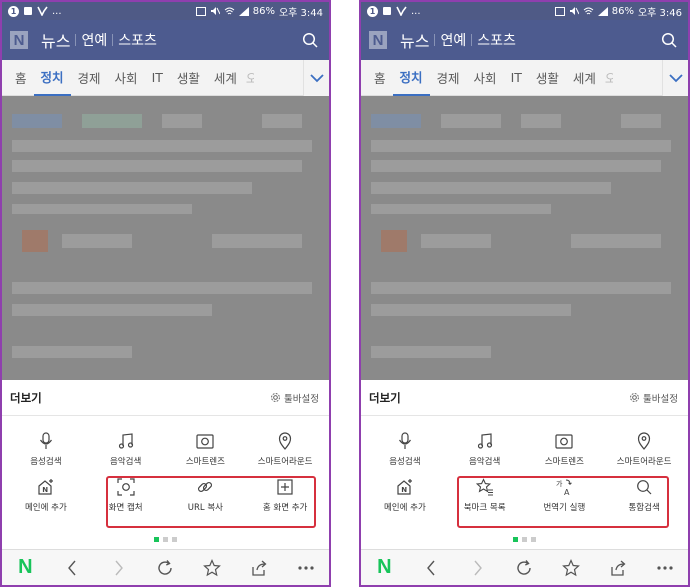 The image size is (690, 587). What do you see at coordinates (622, 11) in the screenshot?
I see `battery-level: 86%` at bounding box center [622, 11].